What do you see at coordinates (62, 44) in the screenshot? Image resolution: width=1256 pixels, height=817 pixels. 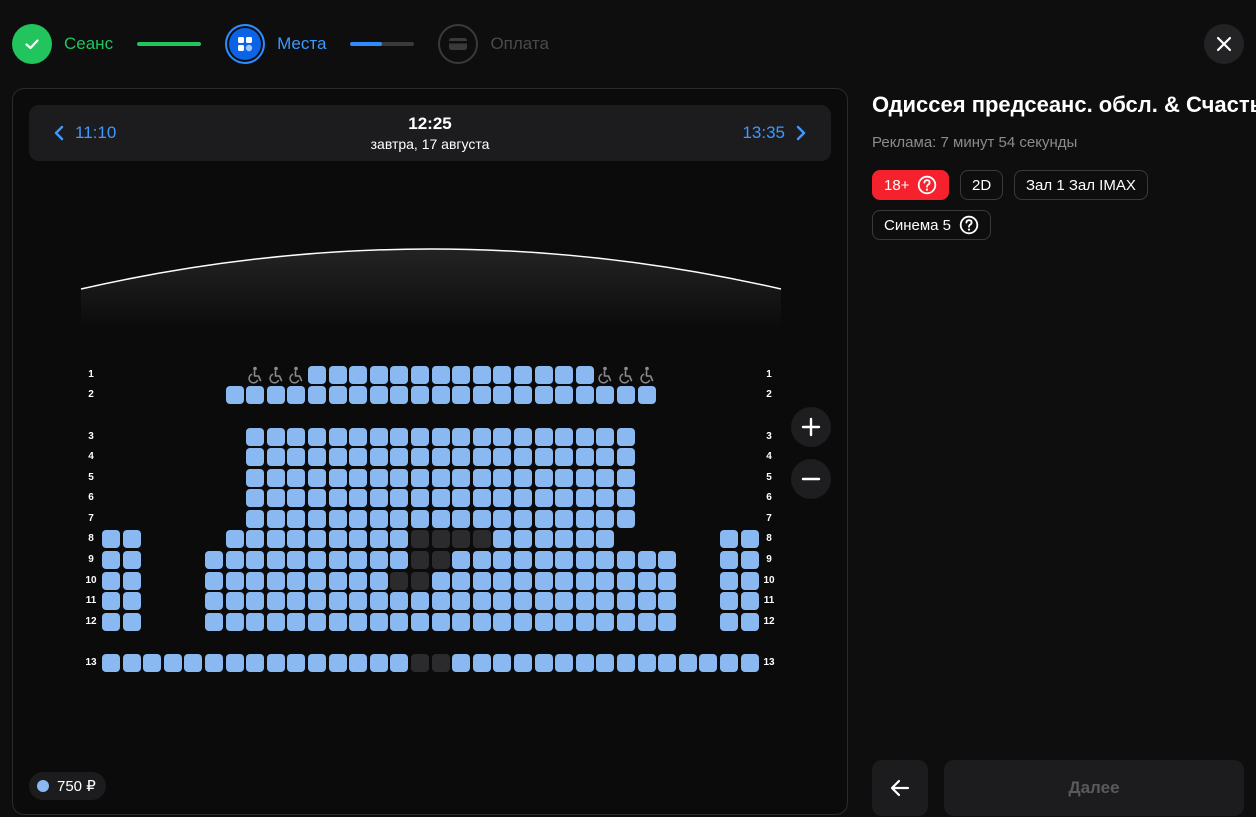 I see `step-session: Сеанс` at bounding box center [62, 44].